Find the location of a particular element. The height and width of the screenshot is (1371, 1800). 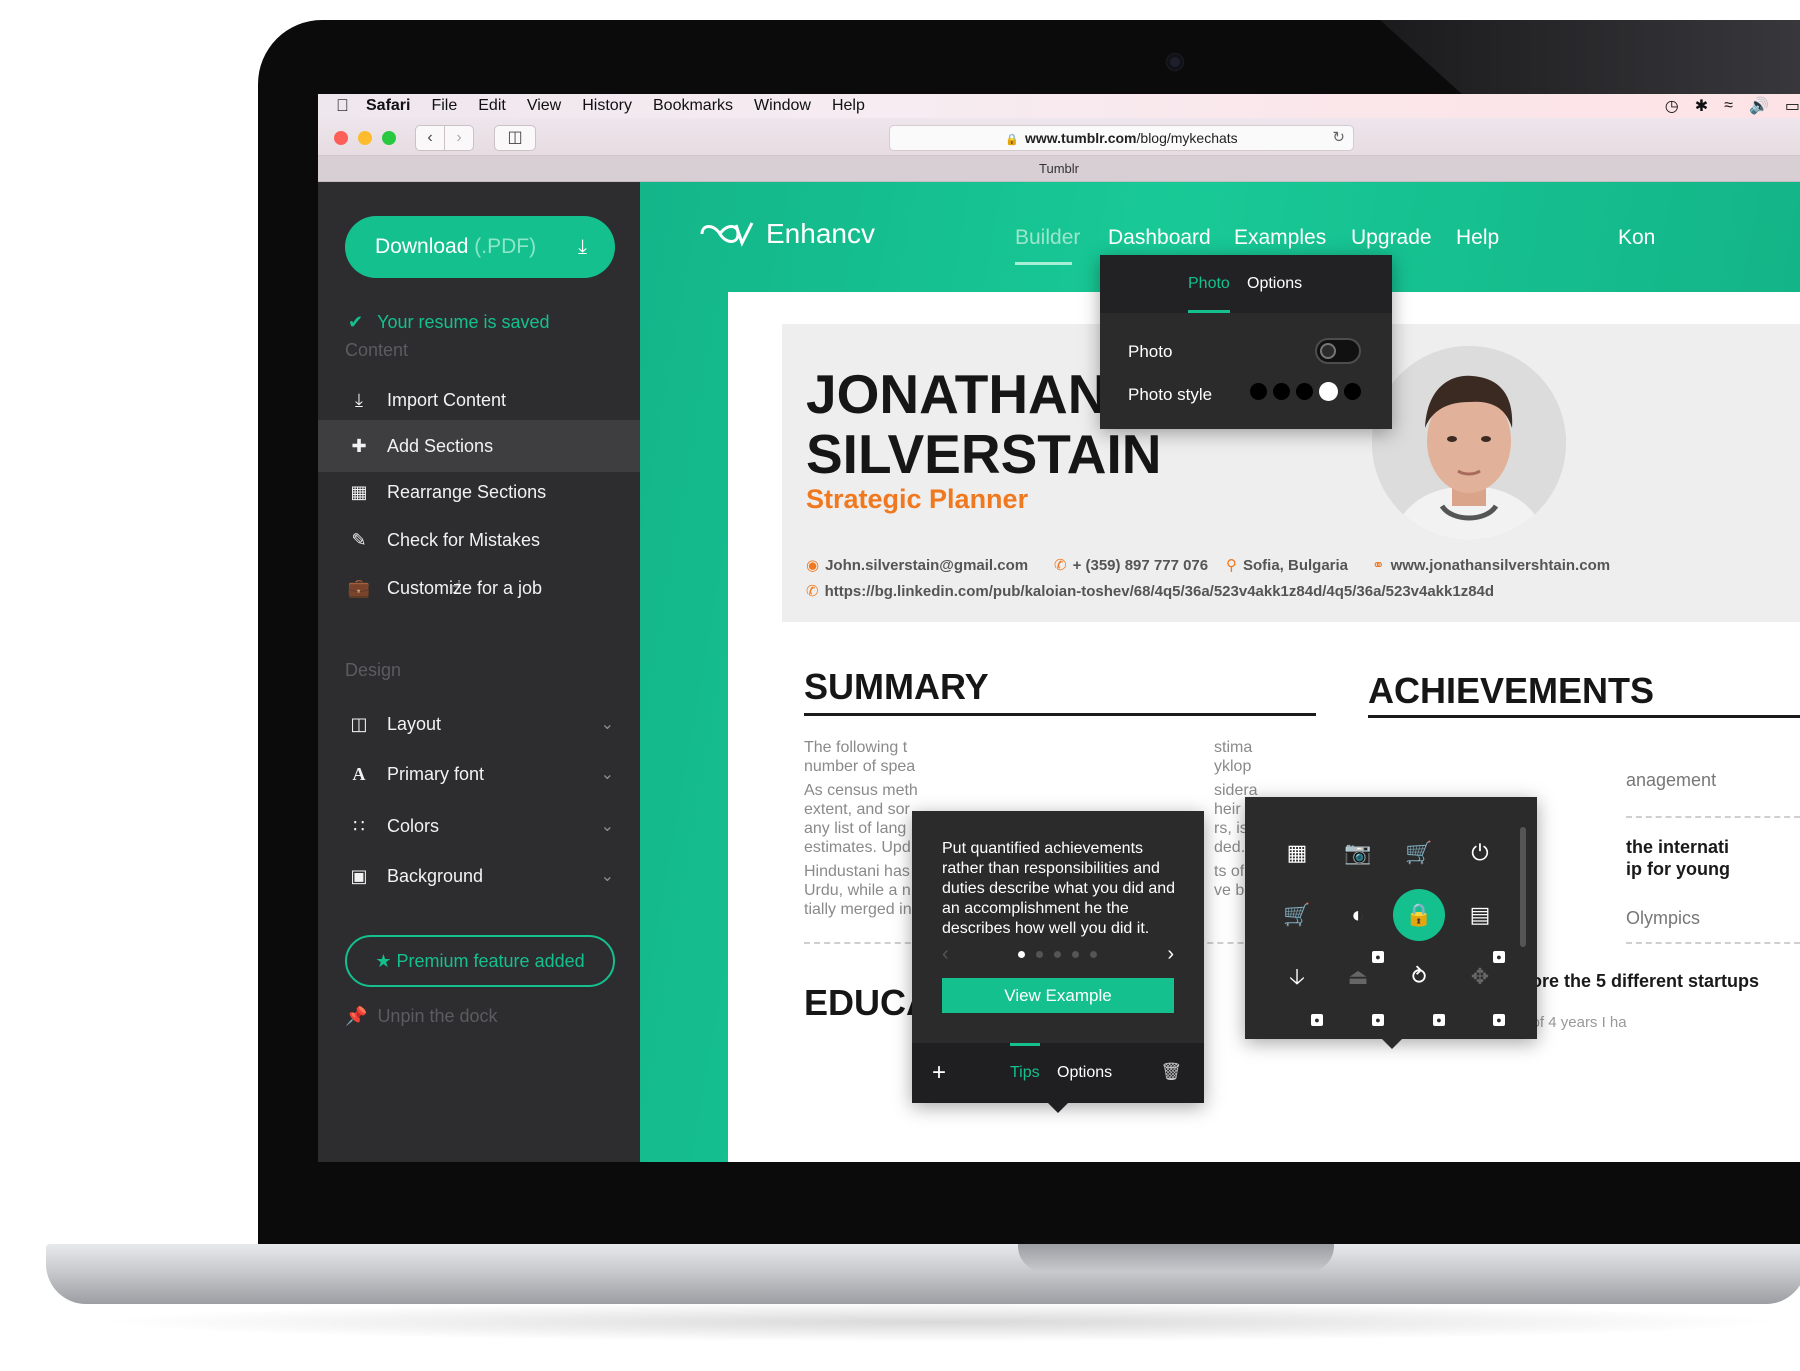

sidebar-item-add-sections: ✚ Add Sections is located at coordinates (479, 446).